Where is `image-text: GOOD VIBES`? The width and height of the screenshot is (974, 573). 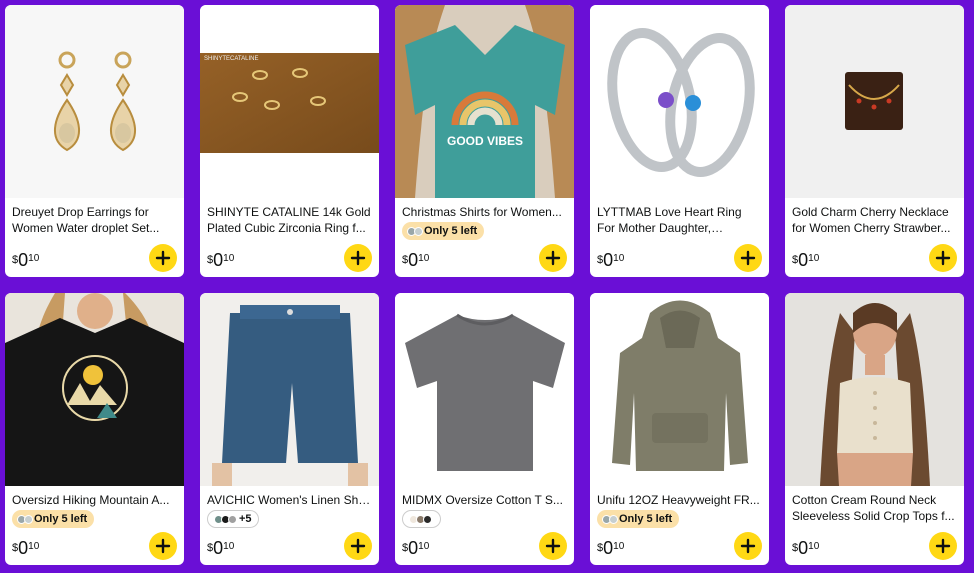
image-text: GOOD VIBES is located at coordinates (485, 141).